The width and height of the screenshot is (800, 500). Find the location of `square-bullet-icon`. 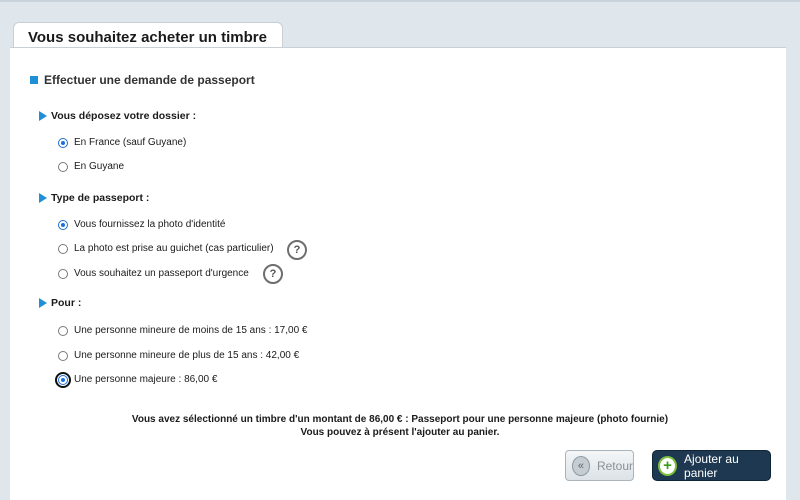

square-bullet-icon is located at coordinates (34, 80).